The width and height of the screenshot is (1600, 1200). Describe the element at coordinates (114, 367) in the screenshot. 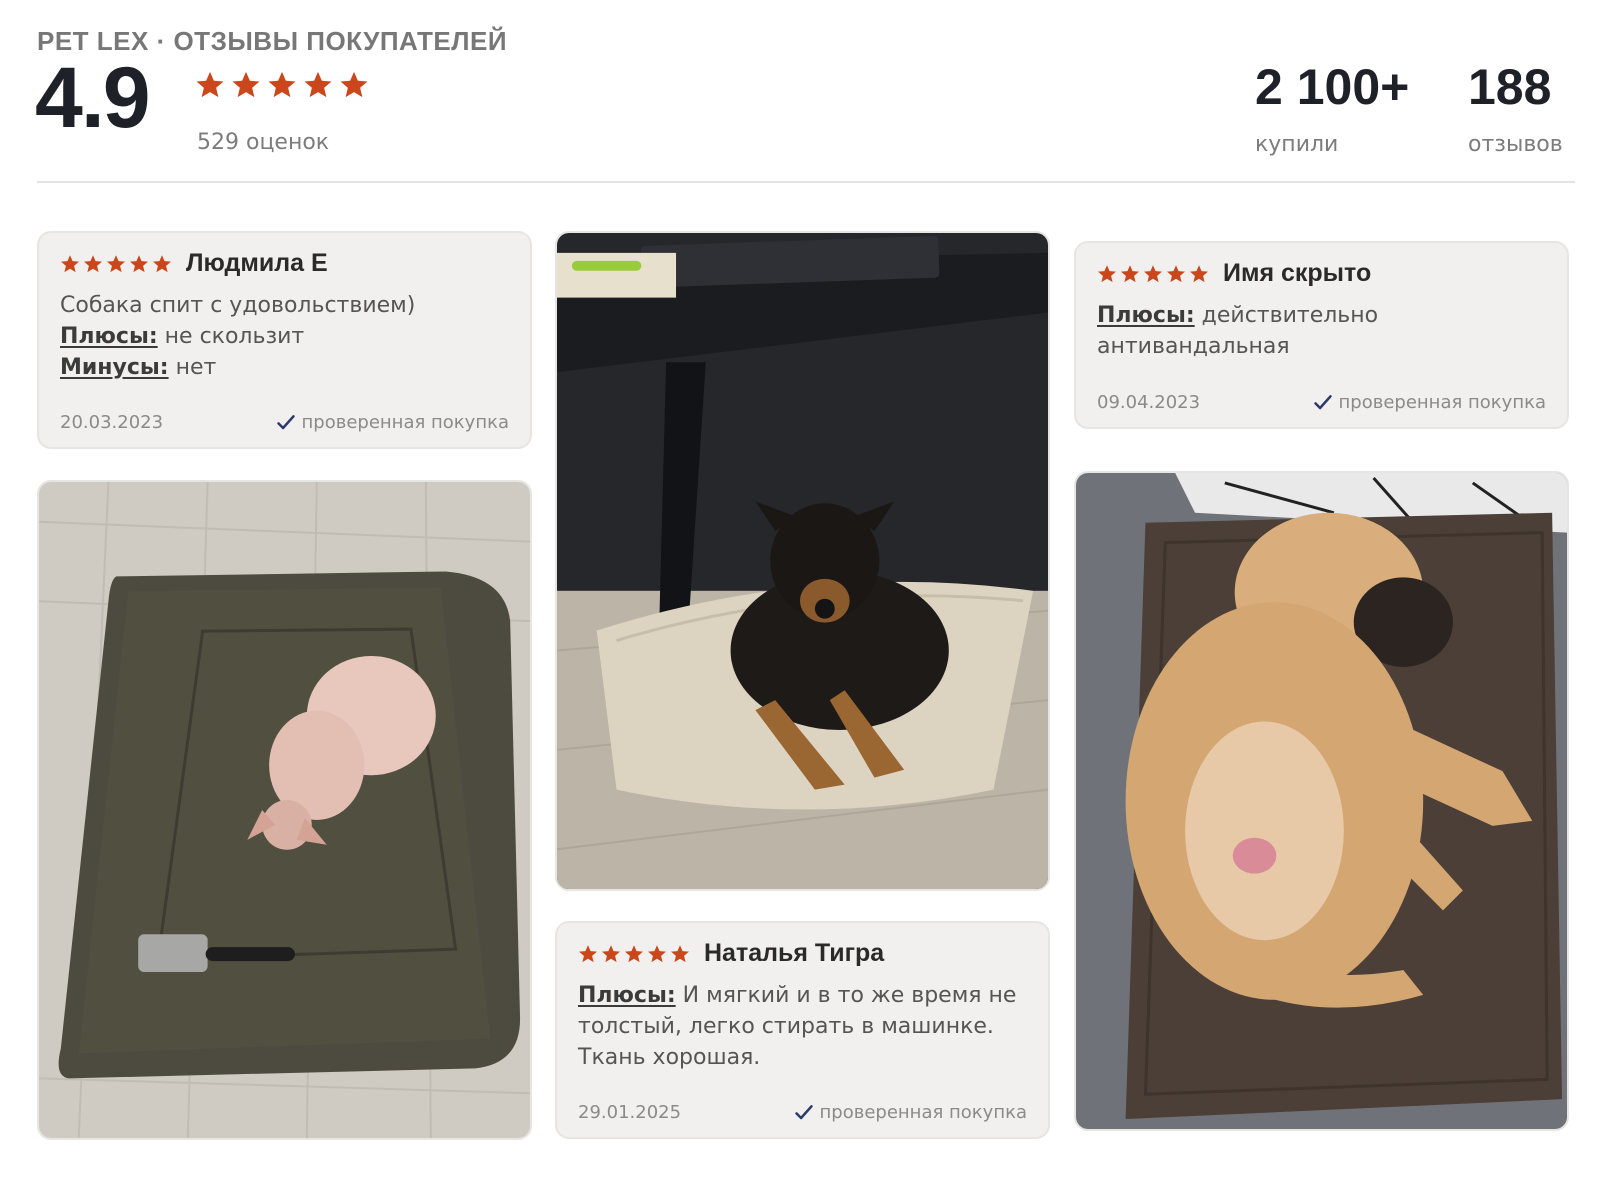

I see `cons-label: Минусы:` at that location.